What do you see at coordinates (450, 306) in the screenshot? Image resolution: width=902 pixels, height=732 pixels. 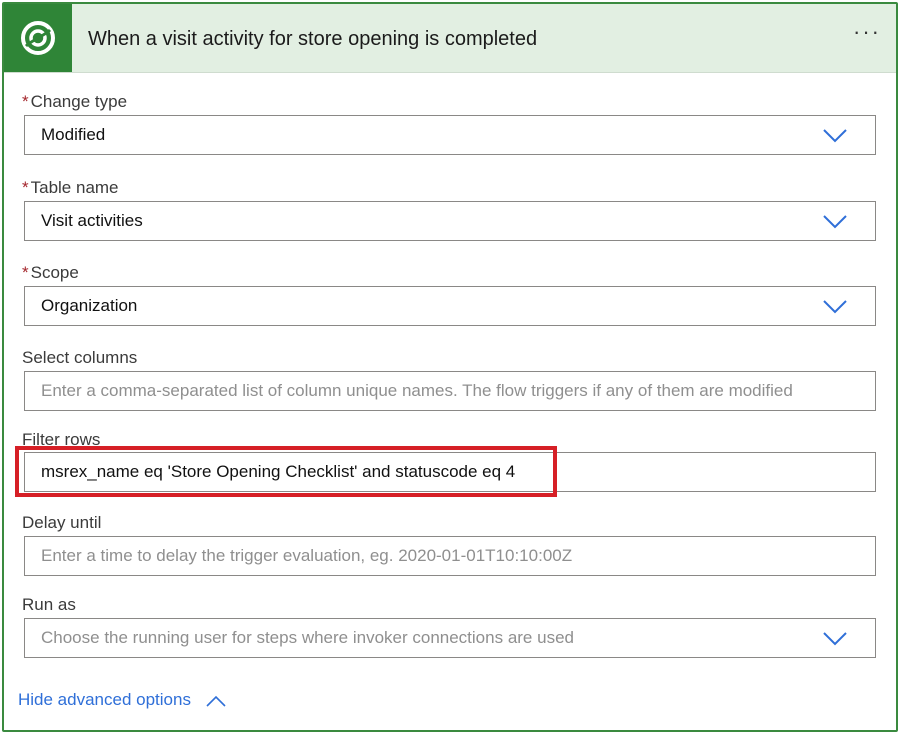 I see `scope-dropdown: Organization` at bounding box center [450, 306].